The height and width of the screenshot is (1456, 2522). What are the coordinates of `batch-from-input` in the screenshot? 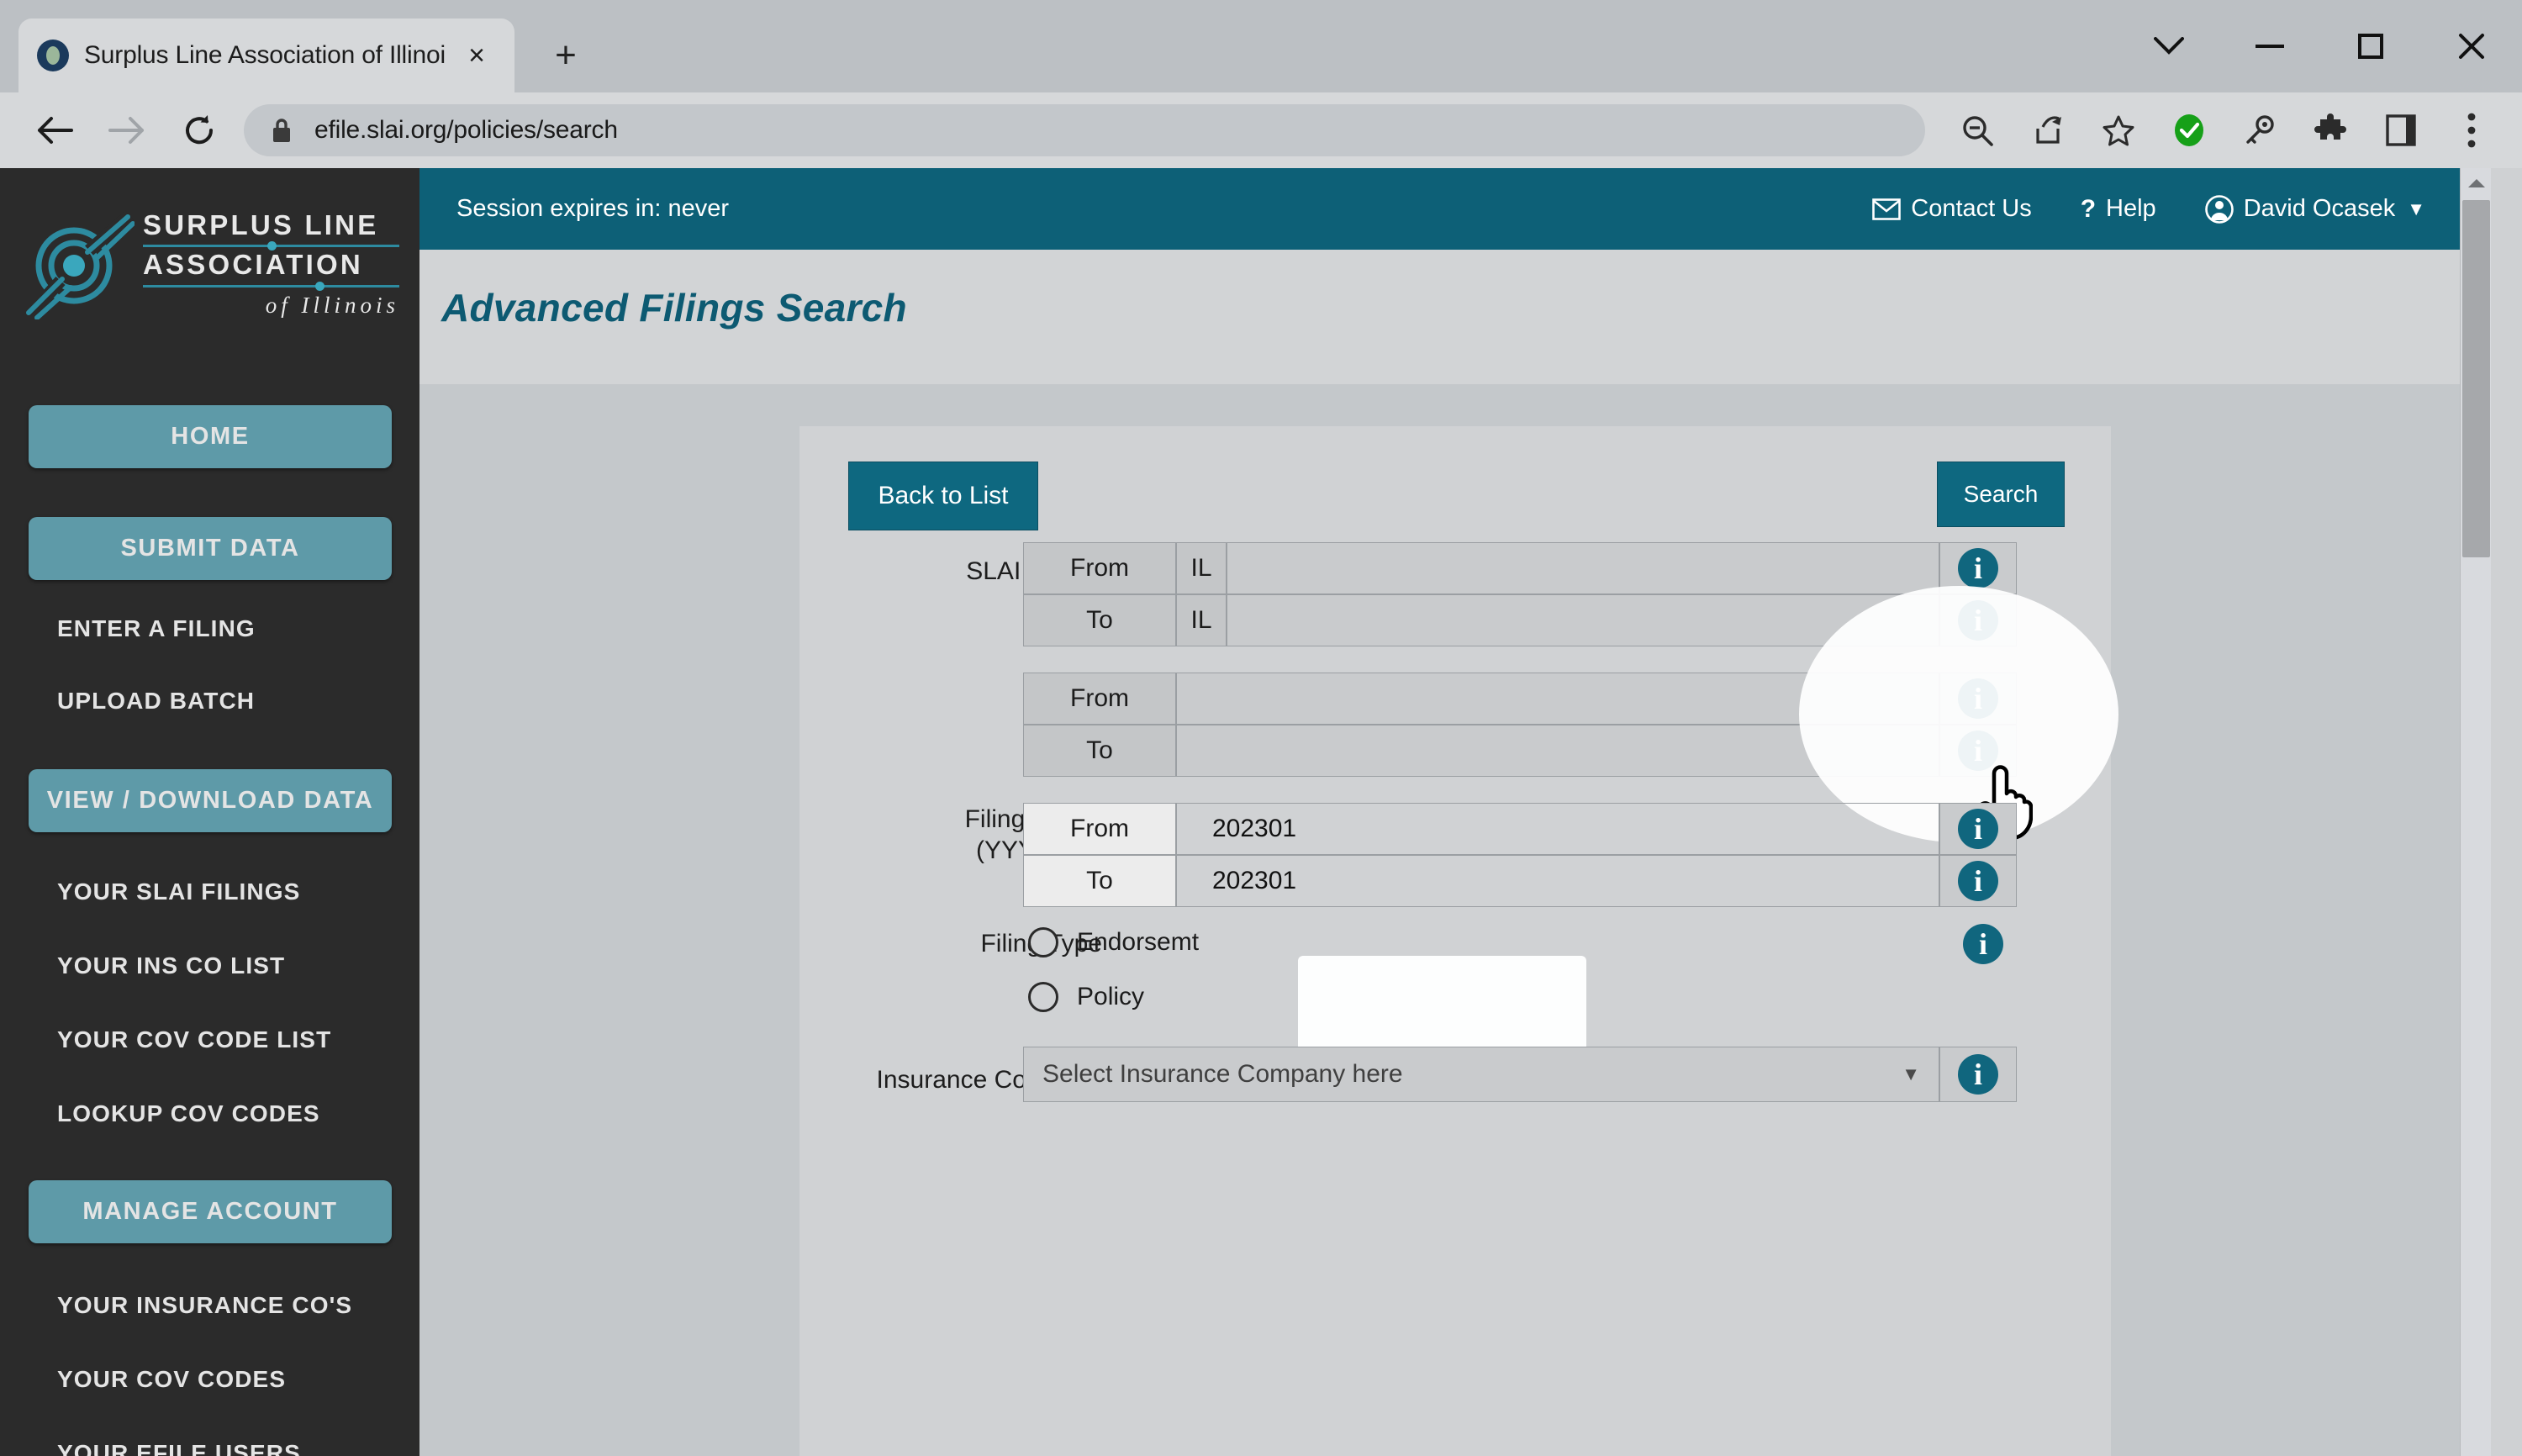 It's located at (1557, 699).